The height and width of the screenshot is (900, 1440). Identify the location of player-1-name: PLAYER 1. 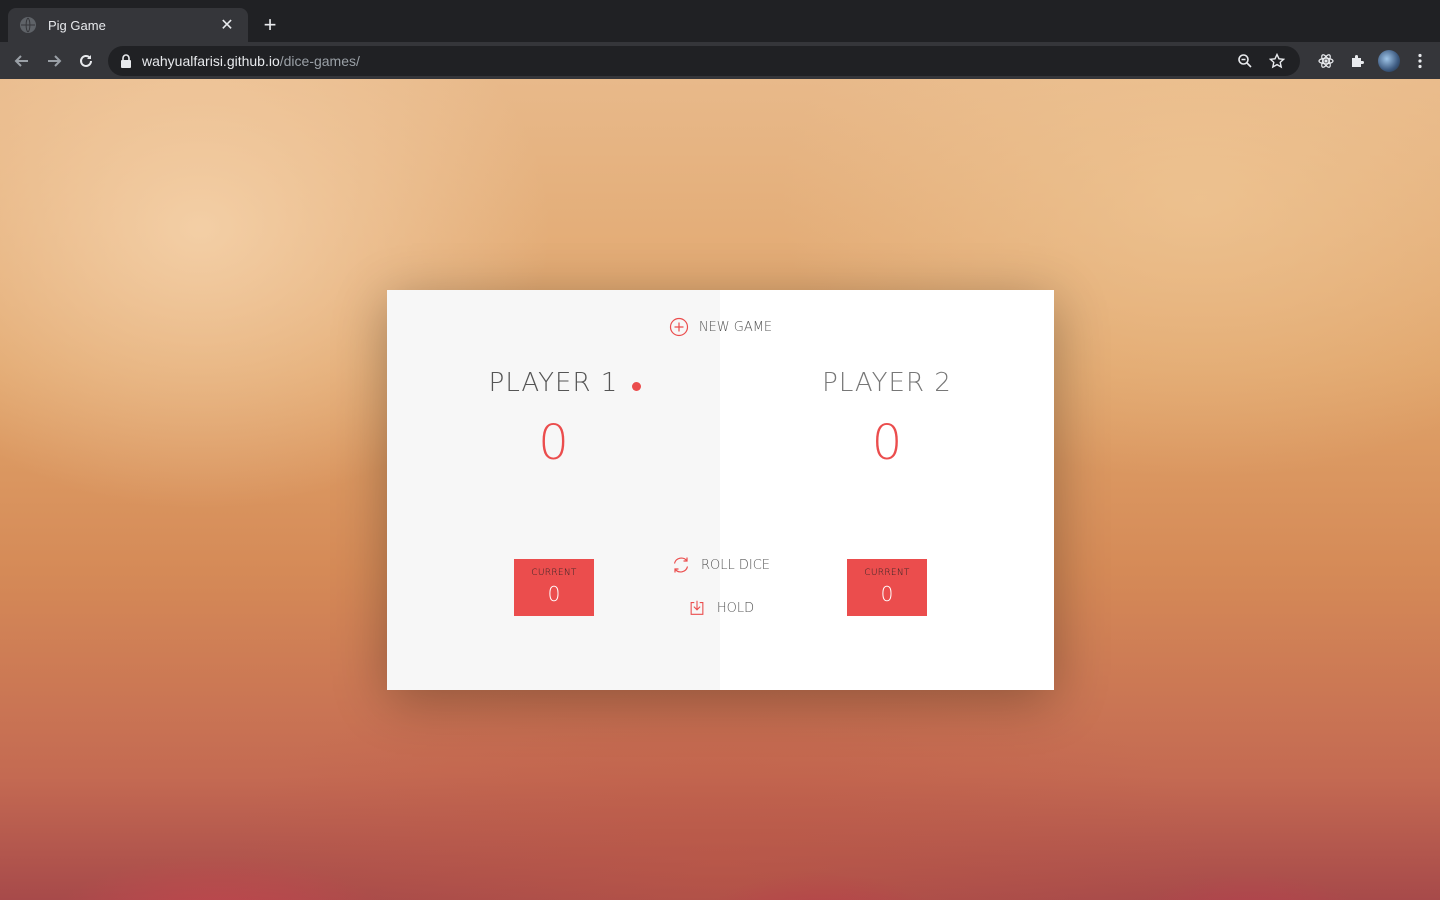
(553, 383).